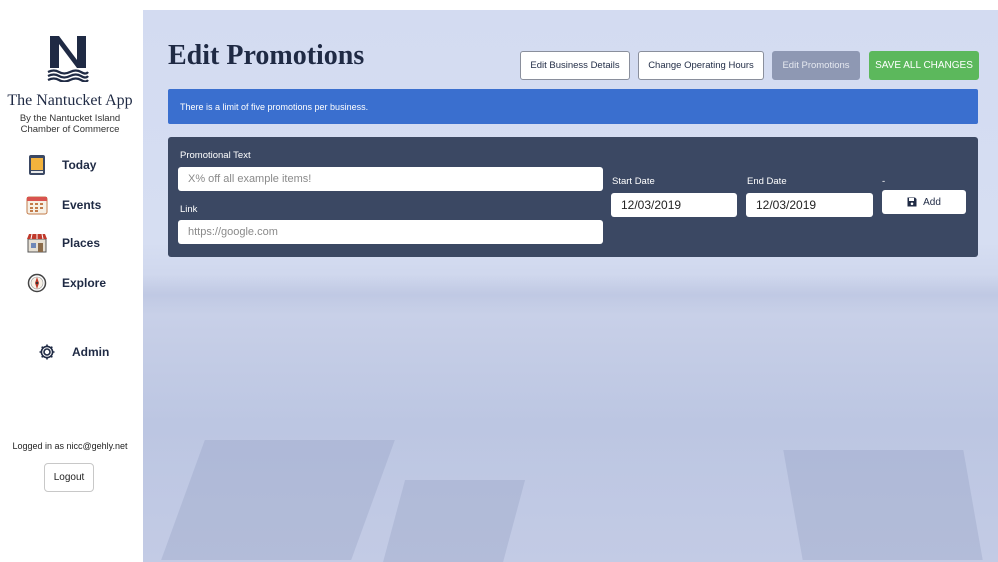 Image resolution: width=998 pixels, height=562 pixels. Describe the element at coordinates (809, 205) in the screenshot. I see `end-date-input` at that location.